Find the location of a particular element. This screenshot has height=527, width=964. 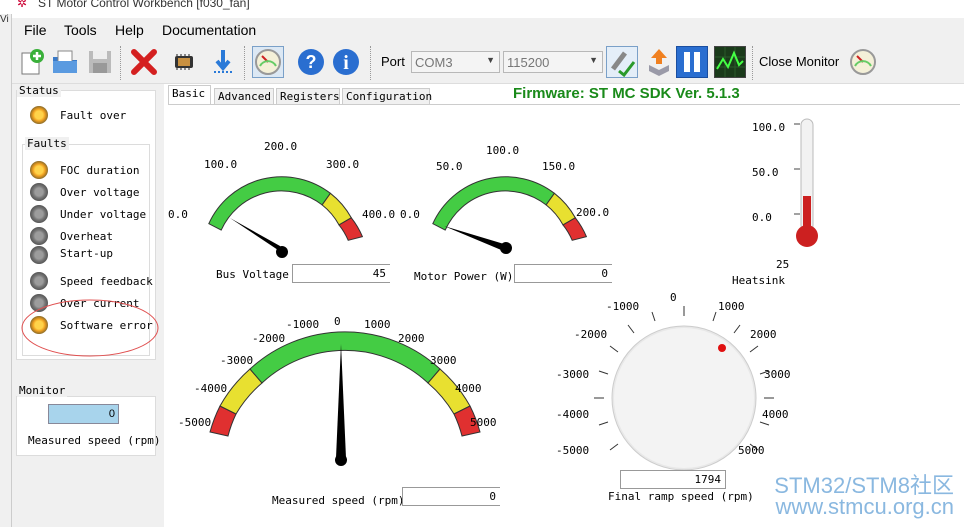

tab-content-border is located at coordinates (564, 104).